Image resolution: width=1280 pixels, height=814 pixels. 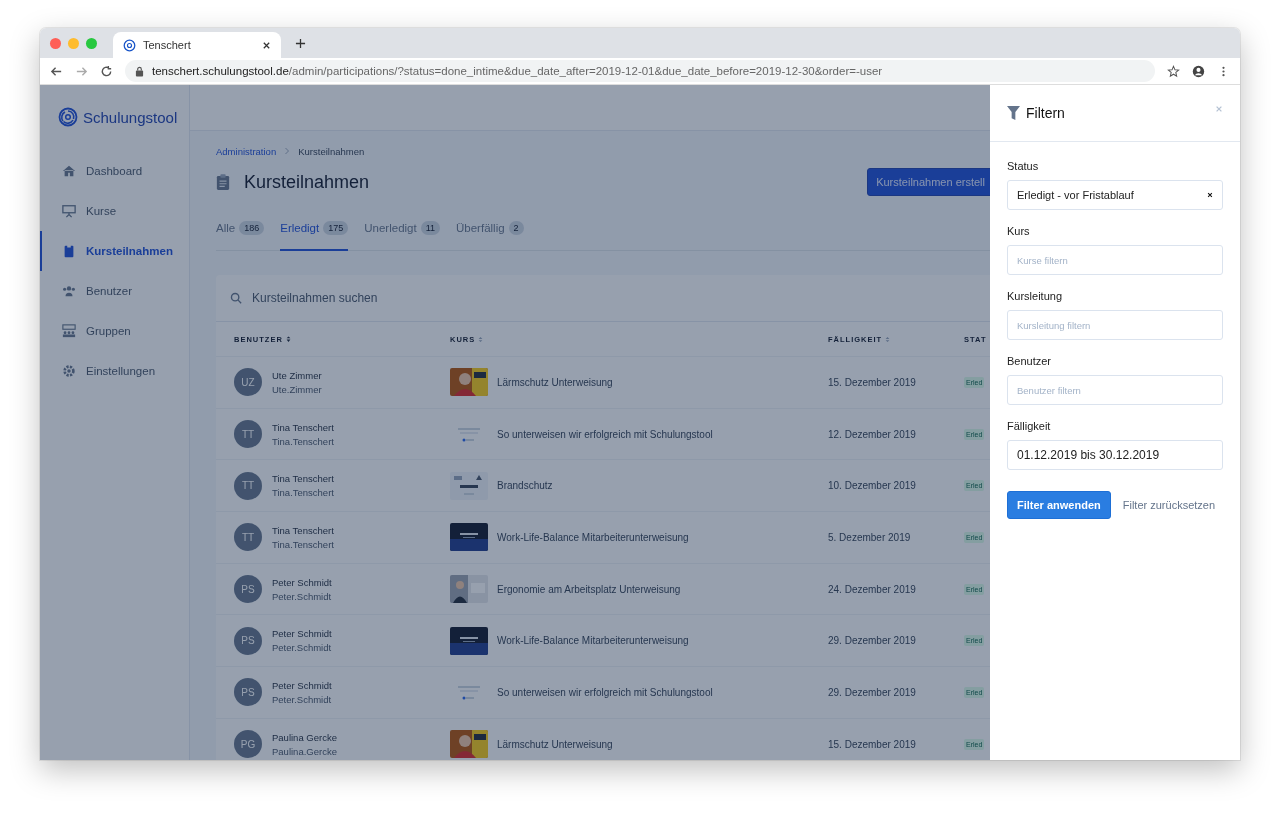 What do you see at coordinates (226, 228) in the screenshot?
I see `tab-label: Alle` at bounding box center [226, 228].